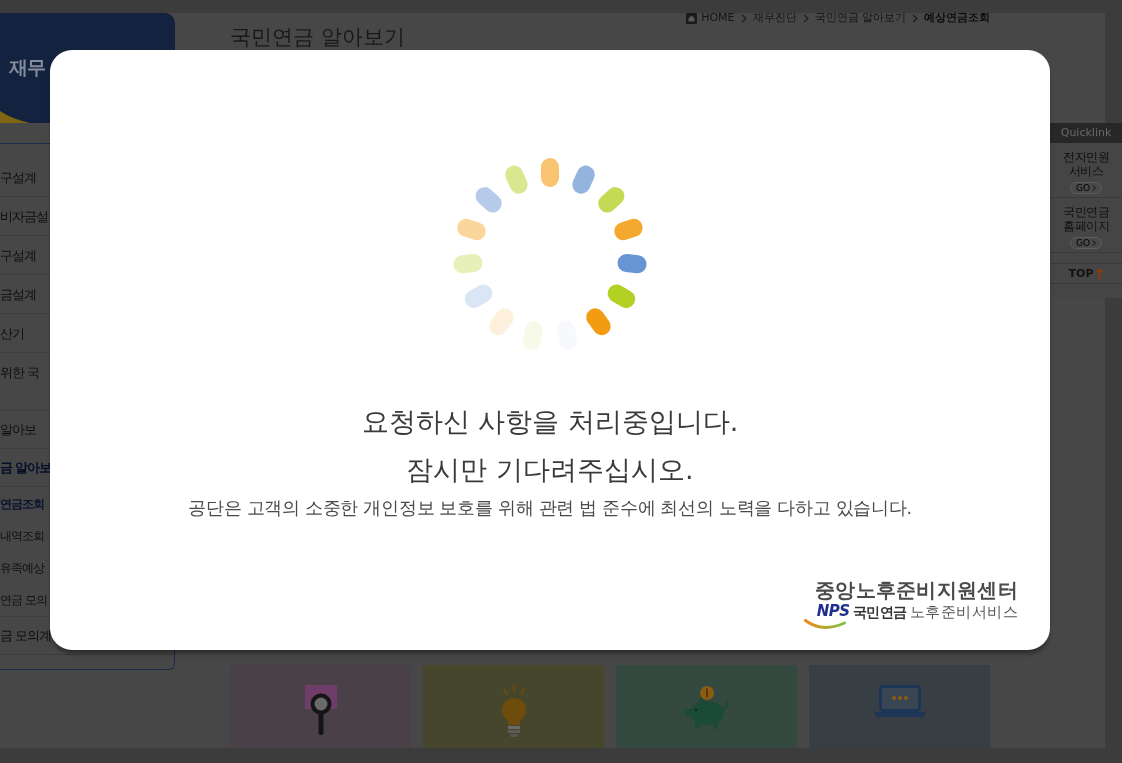 The height and width of the screenshot is (763, 1122). What do you see at coordinates (879, 612) in the screenshot?
I see `org-name: 국민연금` at bounding box center [879, 612].